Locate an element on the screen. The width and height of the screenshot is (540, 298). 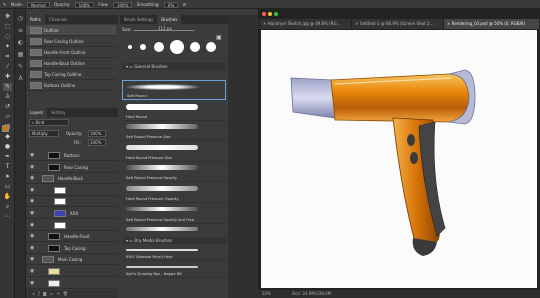
tab-layers: Layers is located at coordinates (37, 112).